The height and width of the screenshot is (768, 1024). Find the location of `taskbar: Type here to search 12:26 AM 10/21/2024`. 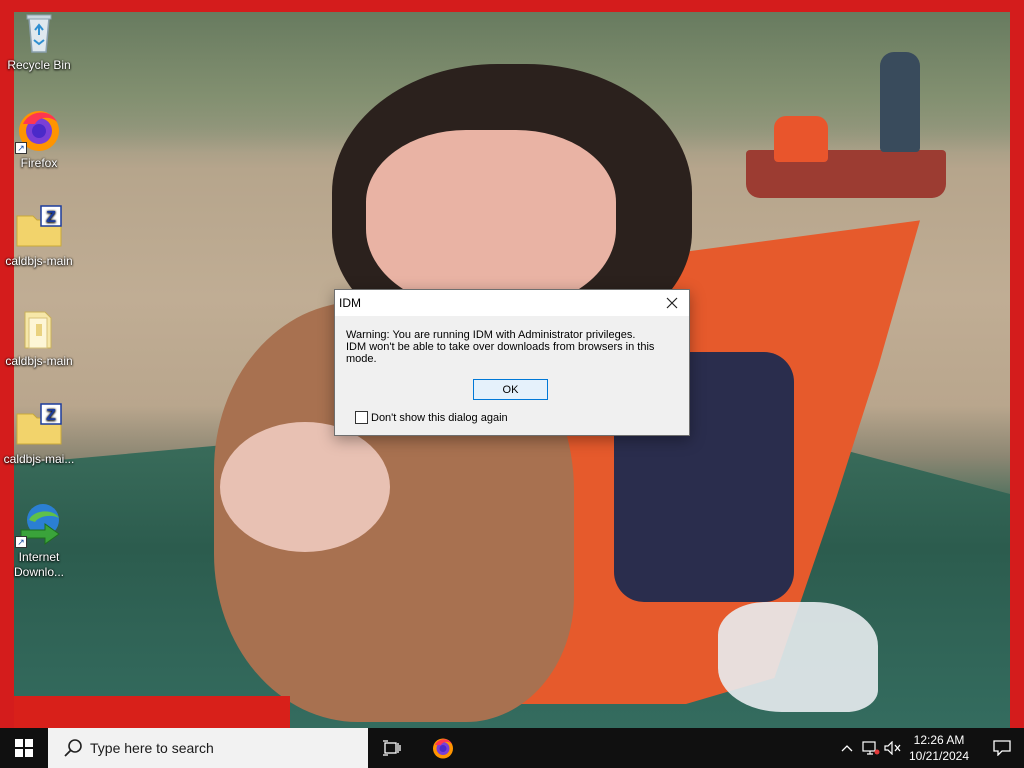

taskbar: Type here to search 12:26 AM 10/21/2024 is located at coordinates (512, 748).